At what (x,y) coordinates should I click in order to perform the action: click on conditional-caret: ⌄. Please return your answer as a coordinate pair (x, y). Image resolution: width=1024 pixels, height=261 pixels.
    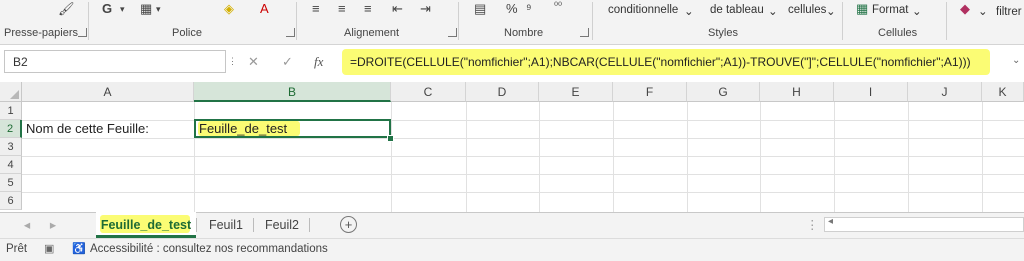
    Looking at the image, I should click on (689, 12).